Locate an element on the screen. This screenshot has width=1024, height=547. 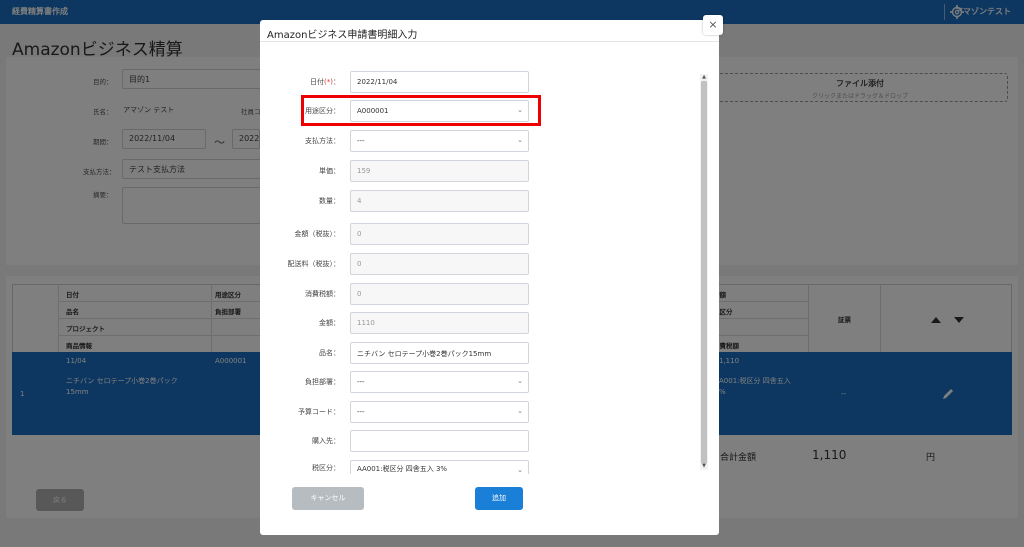
date-label: 日付(*)： is located at coordinates (325, 82).